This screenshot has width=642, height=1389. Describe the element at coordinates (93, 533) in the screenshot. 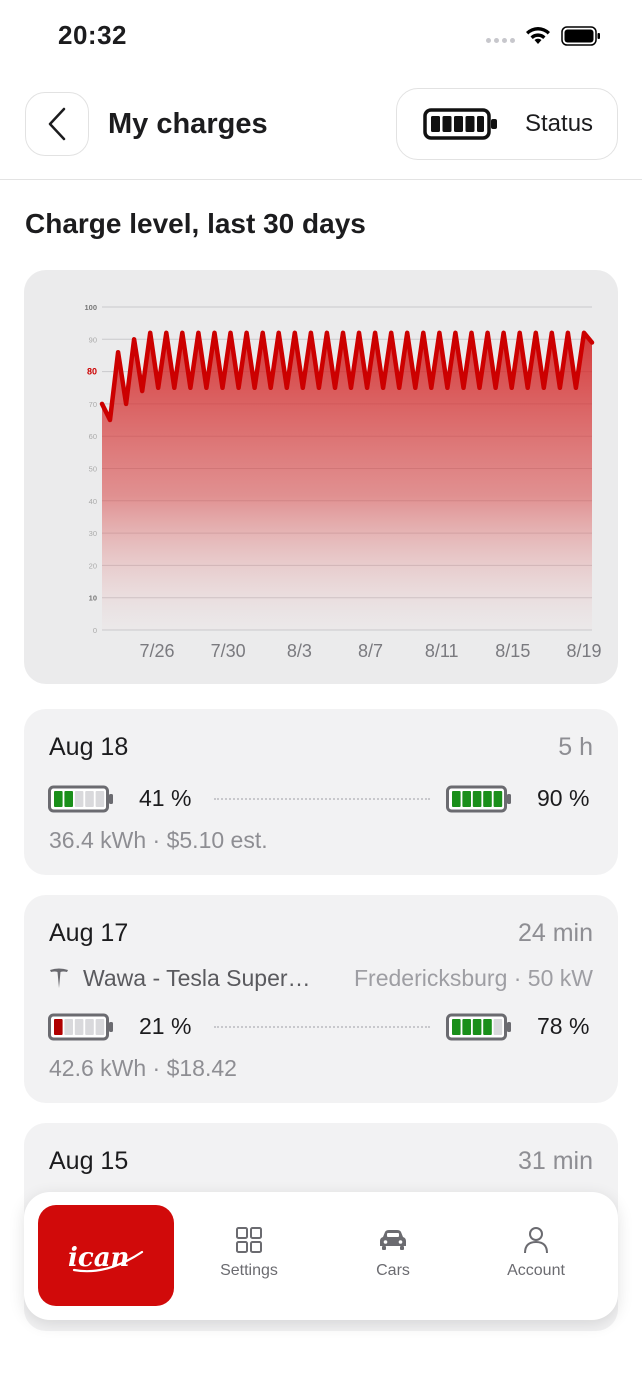

I see `y-tick-label: 30` at that location.